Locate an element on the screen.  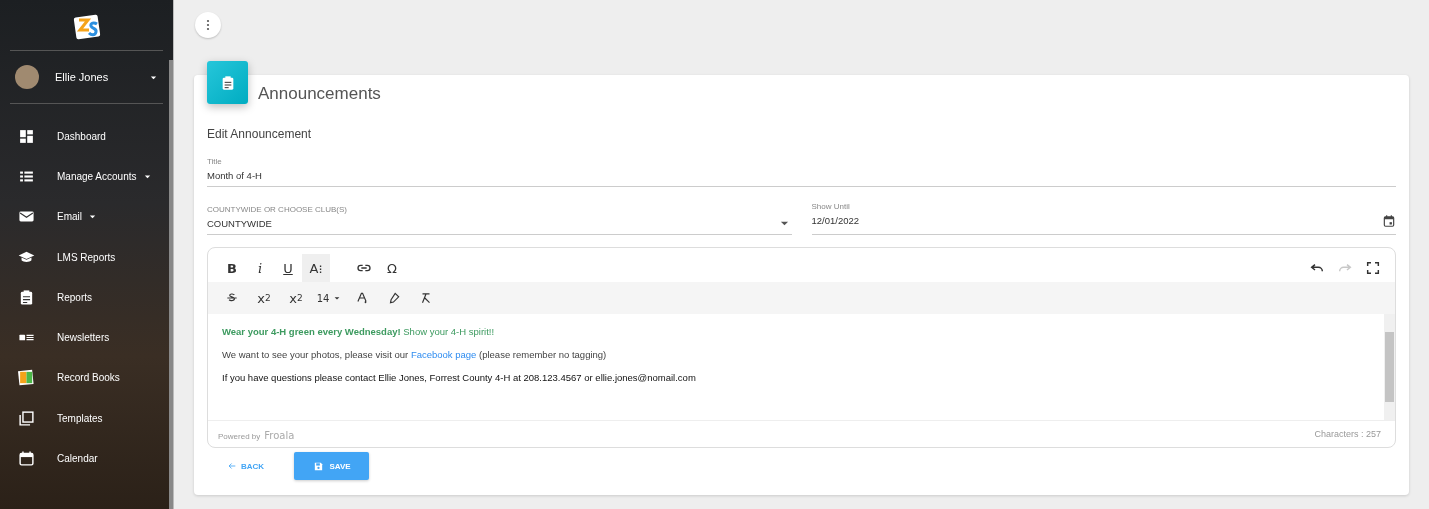
input-field: COUNTYWIDE OR CHOOSE CLUB(S) COUNTYWIDE is located at coordinates (499, 220).